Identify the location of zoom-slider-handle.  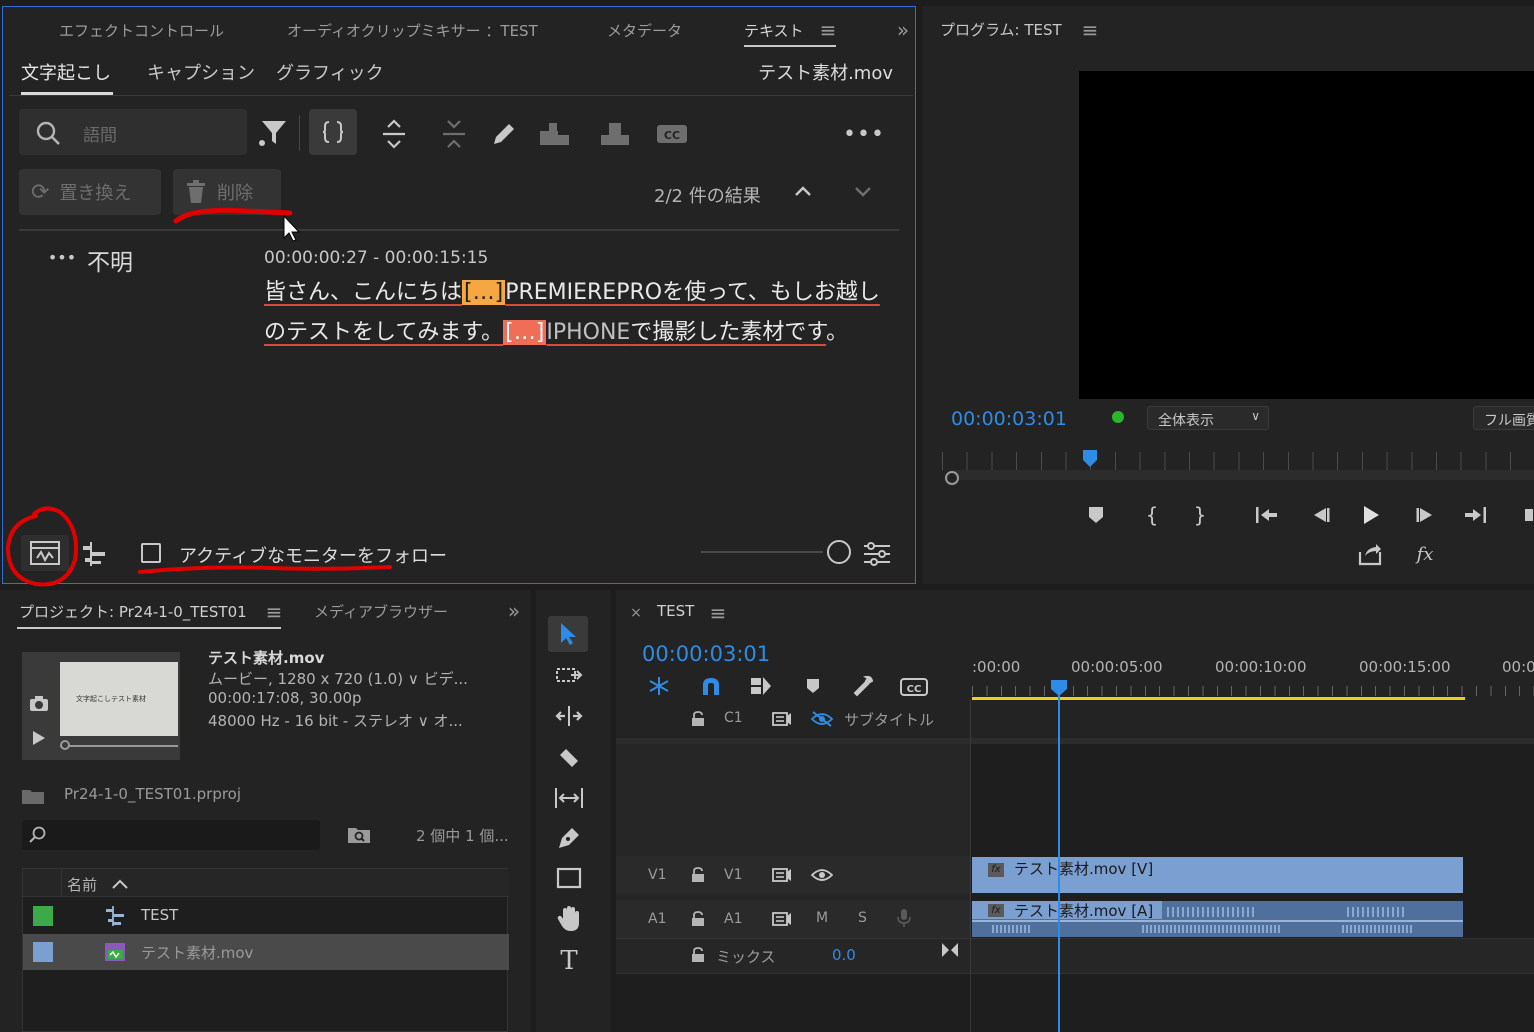
(839, 552).